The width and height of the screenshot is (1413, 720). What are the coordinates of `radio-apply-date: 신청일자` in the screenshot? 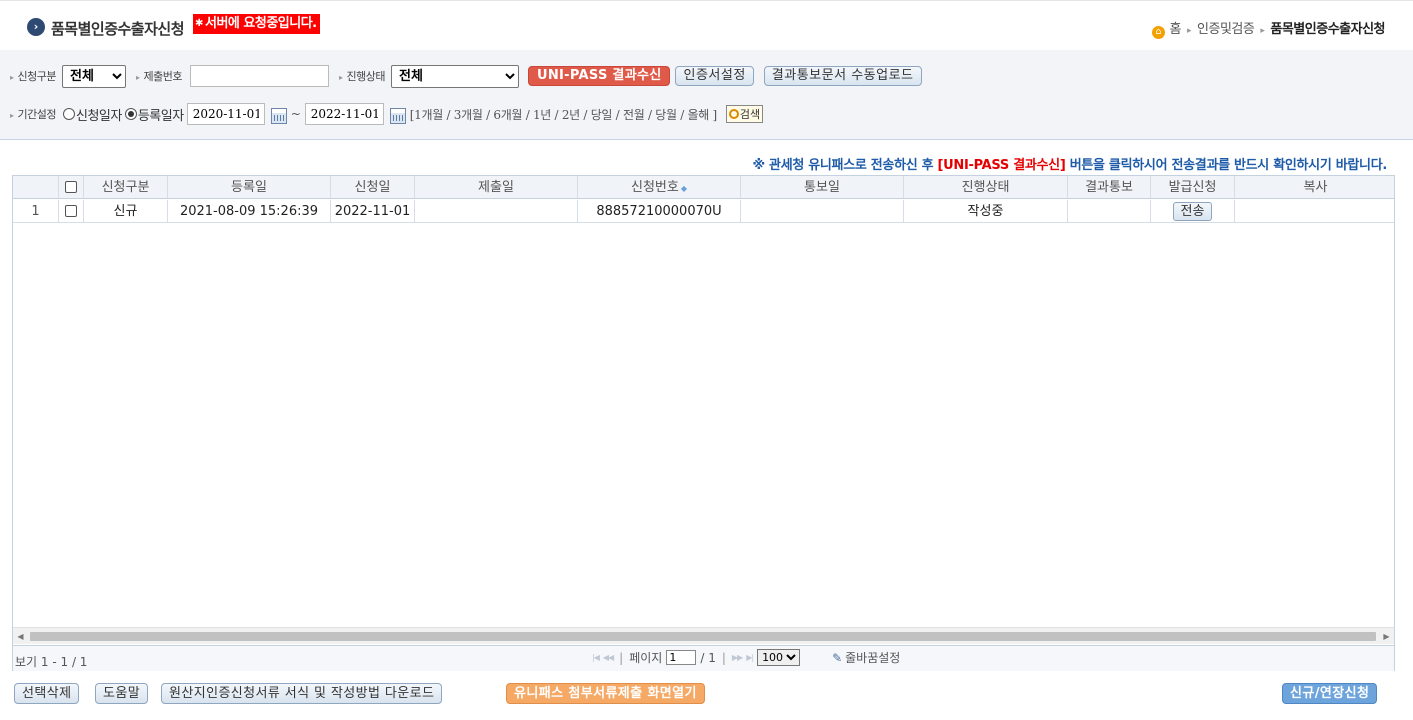 It's located at (92, 114).